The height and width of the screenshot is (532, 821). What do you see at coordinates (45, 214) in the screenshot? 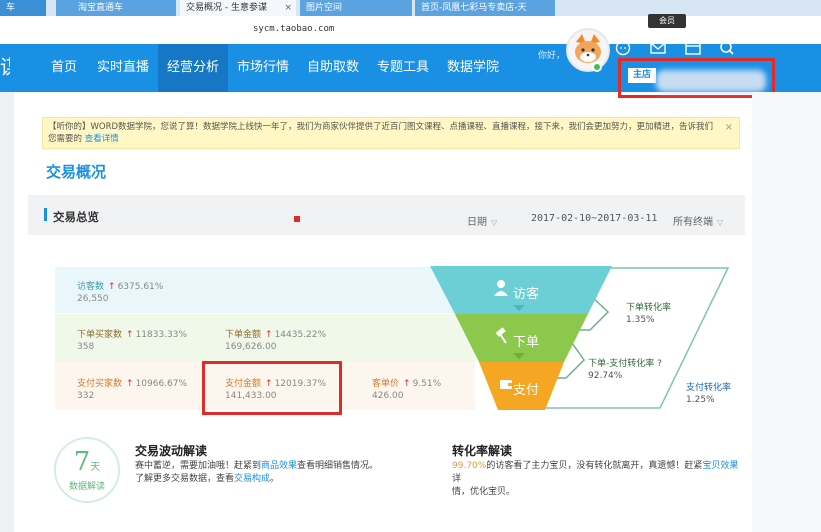
I see `section-accent` at bounding box center [45, 214].